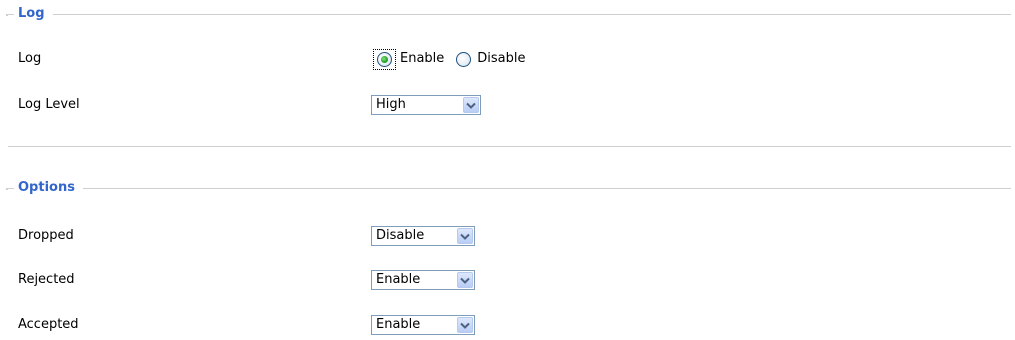 This screenshot has width=1015, height=340. Describe the element at coordinates (422, 59) in the screenshot. I see `enable-radio-label: Enable` at that location.